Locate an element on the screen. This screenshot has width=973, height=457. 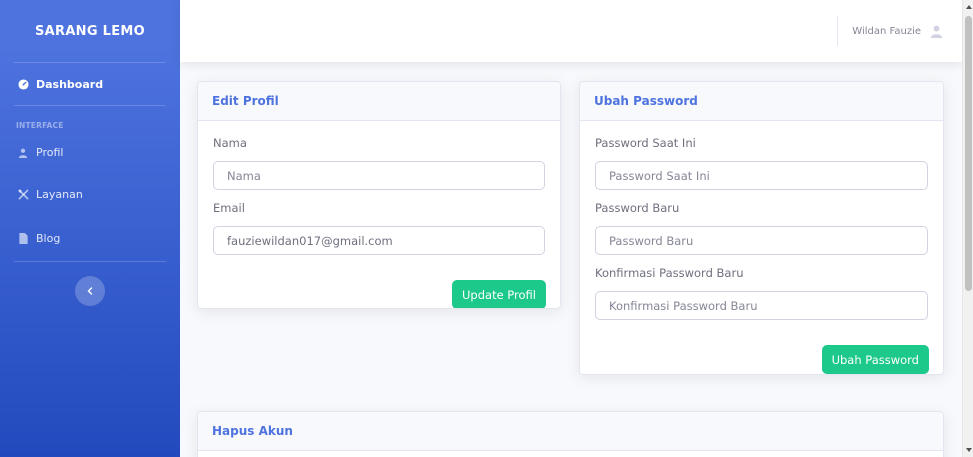
topbar-divider is located at coordinates (837, 31).